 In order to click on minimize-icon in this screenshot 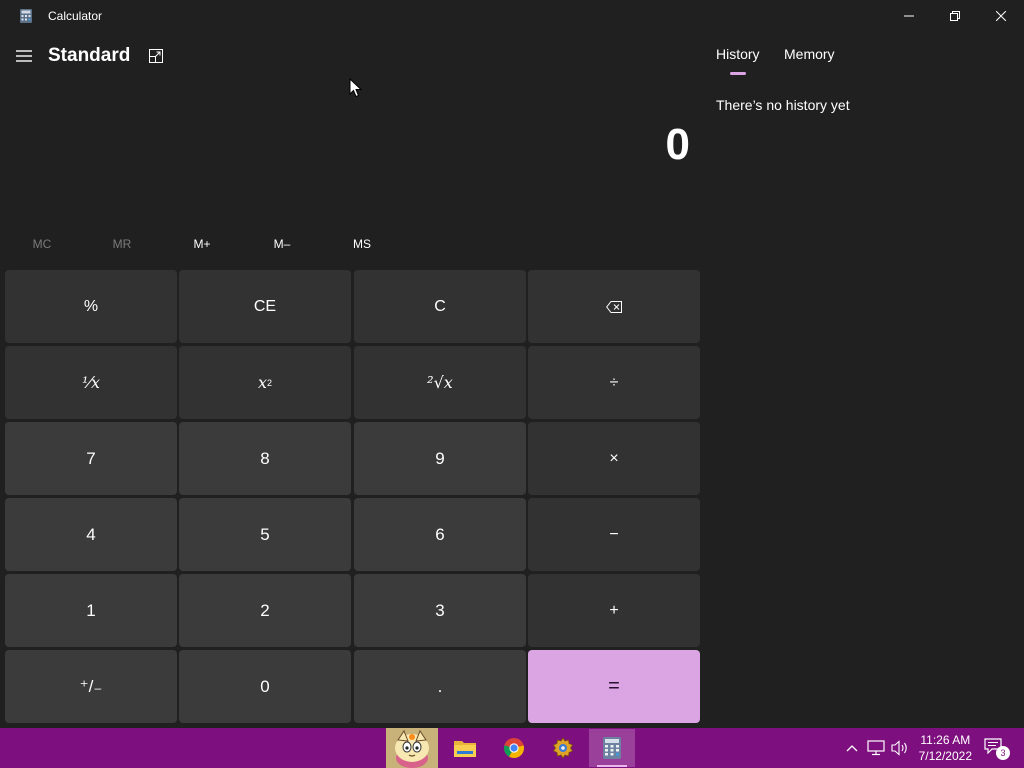, I will do `click(909, 16)`.